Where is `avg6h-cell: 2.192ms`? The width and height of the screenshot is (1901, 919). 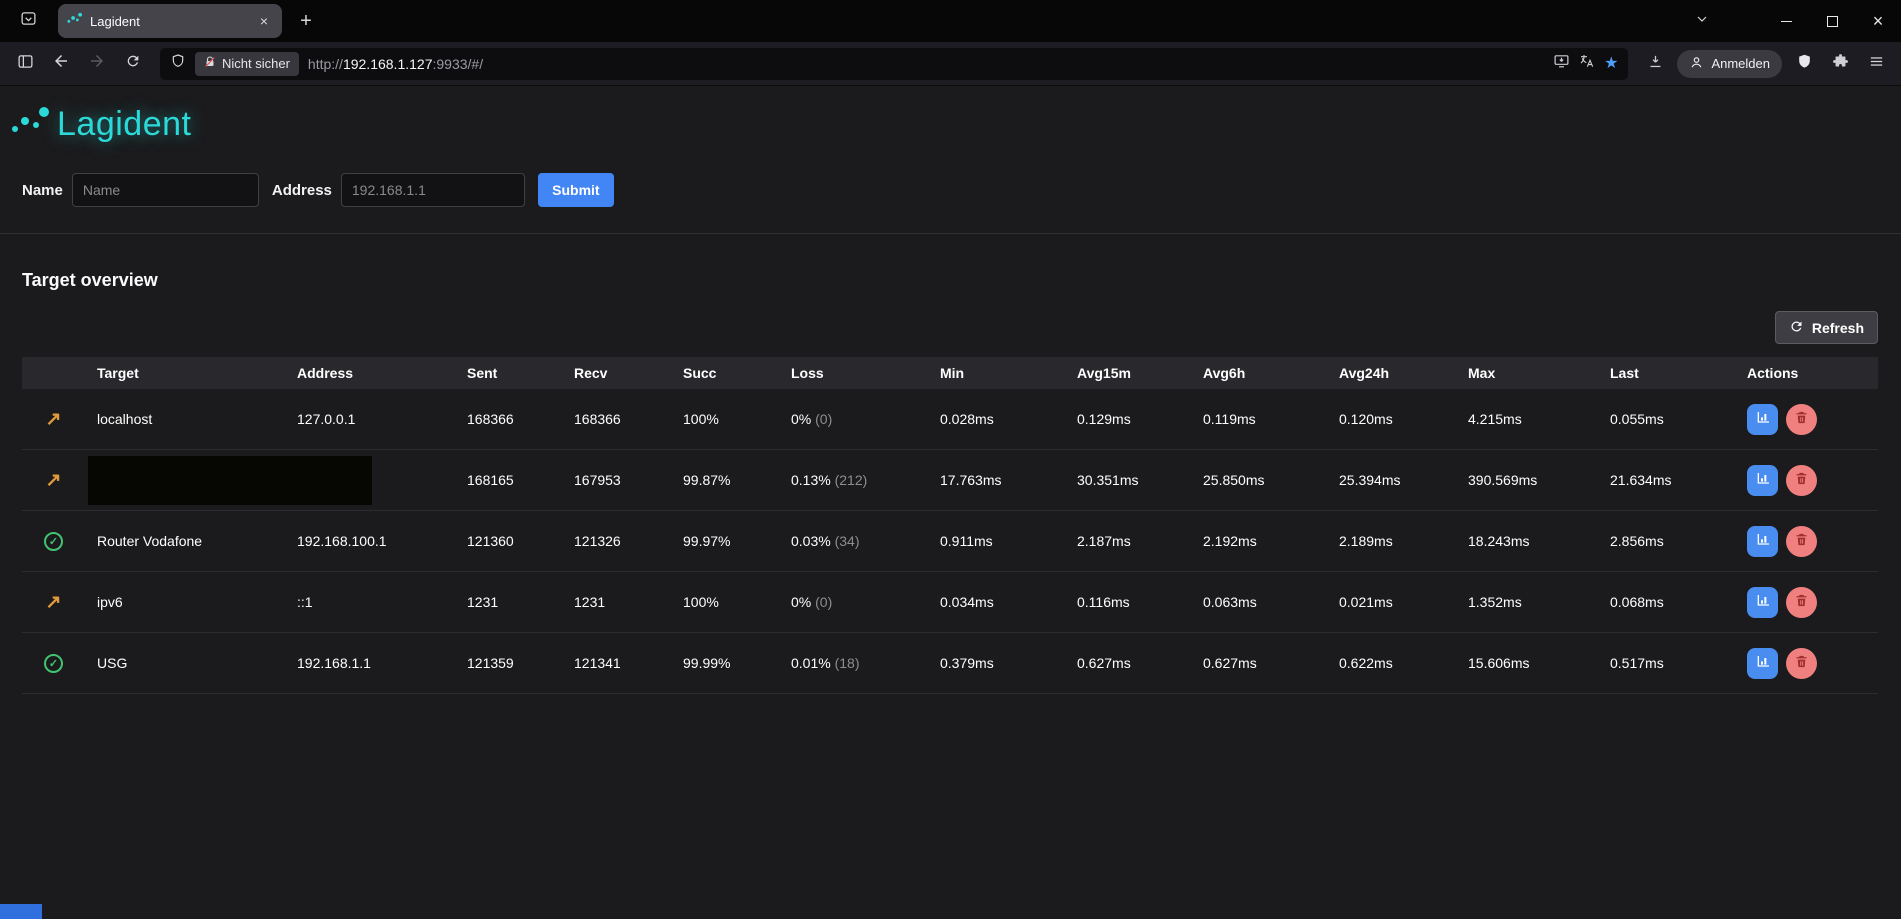 avg6h-cell: 2.192ms is located at coordinates (1230, 541).